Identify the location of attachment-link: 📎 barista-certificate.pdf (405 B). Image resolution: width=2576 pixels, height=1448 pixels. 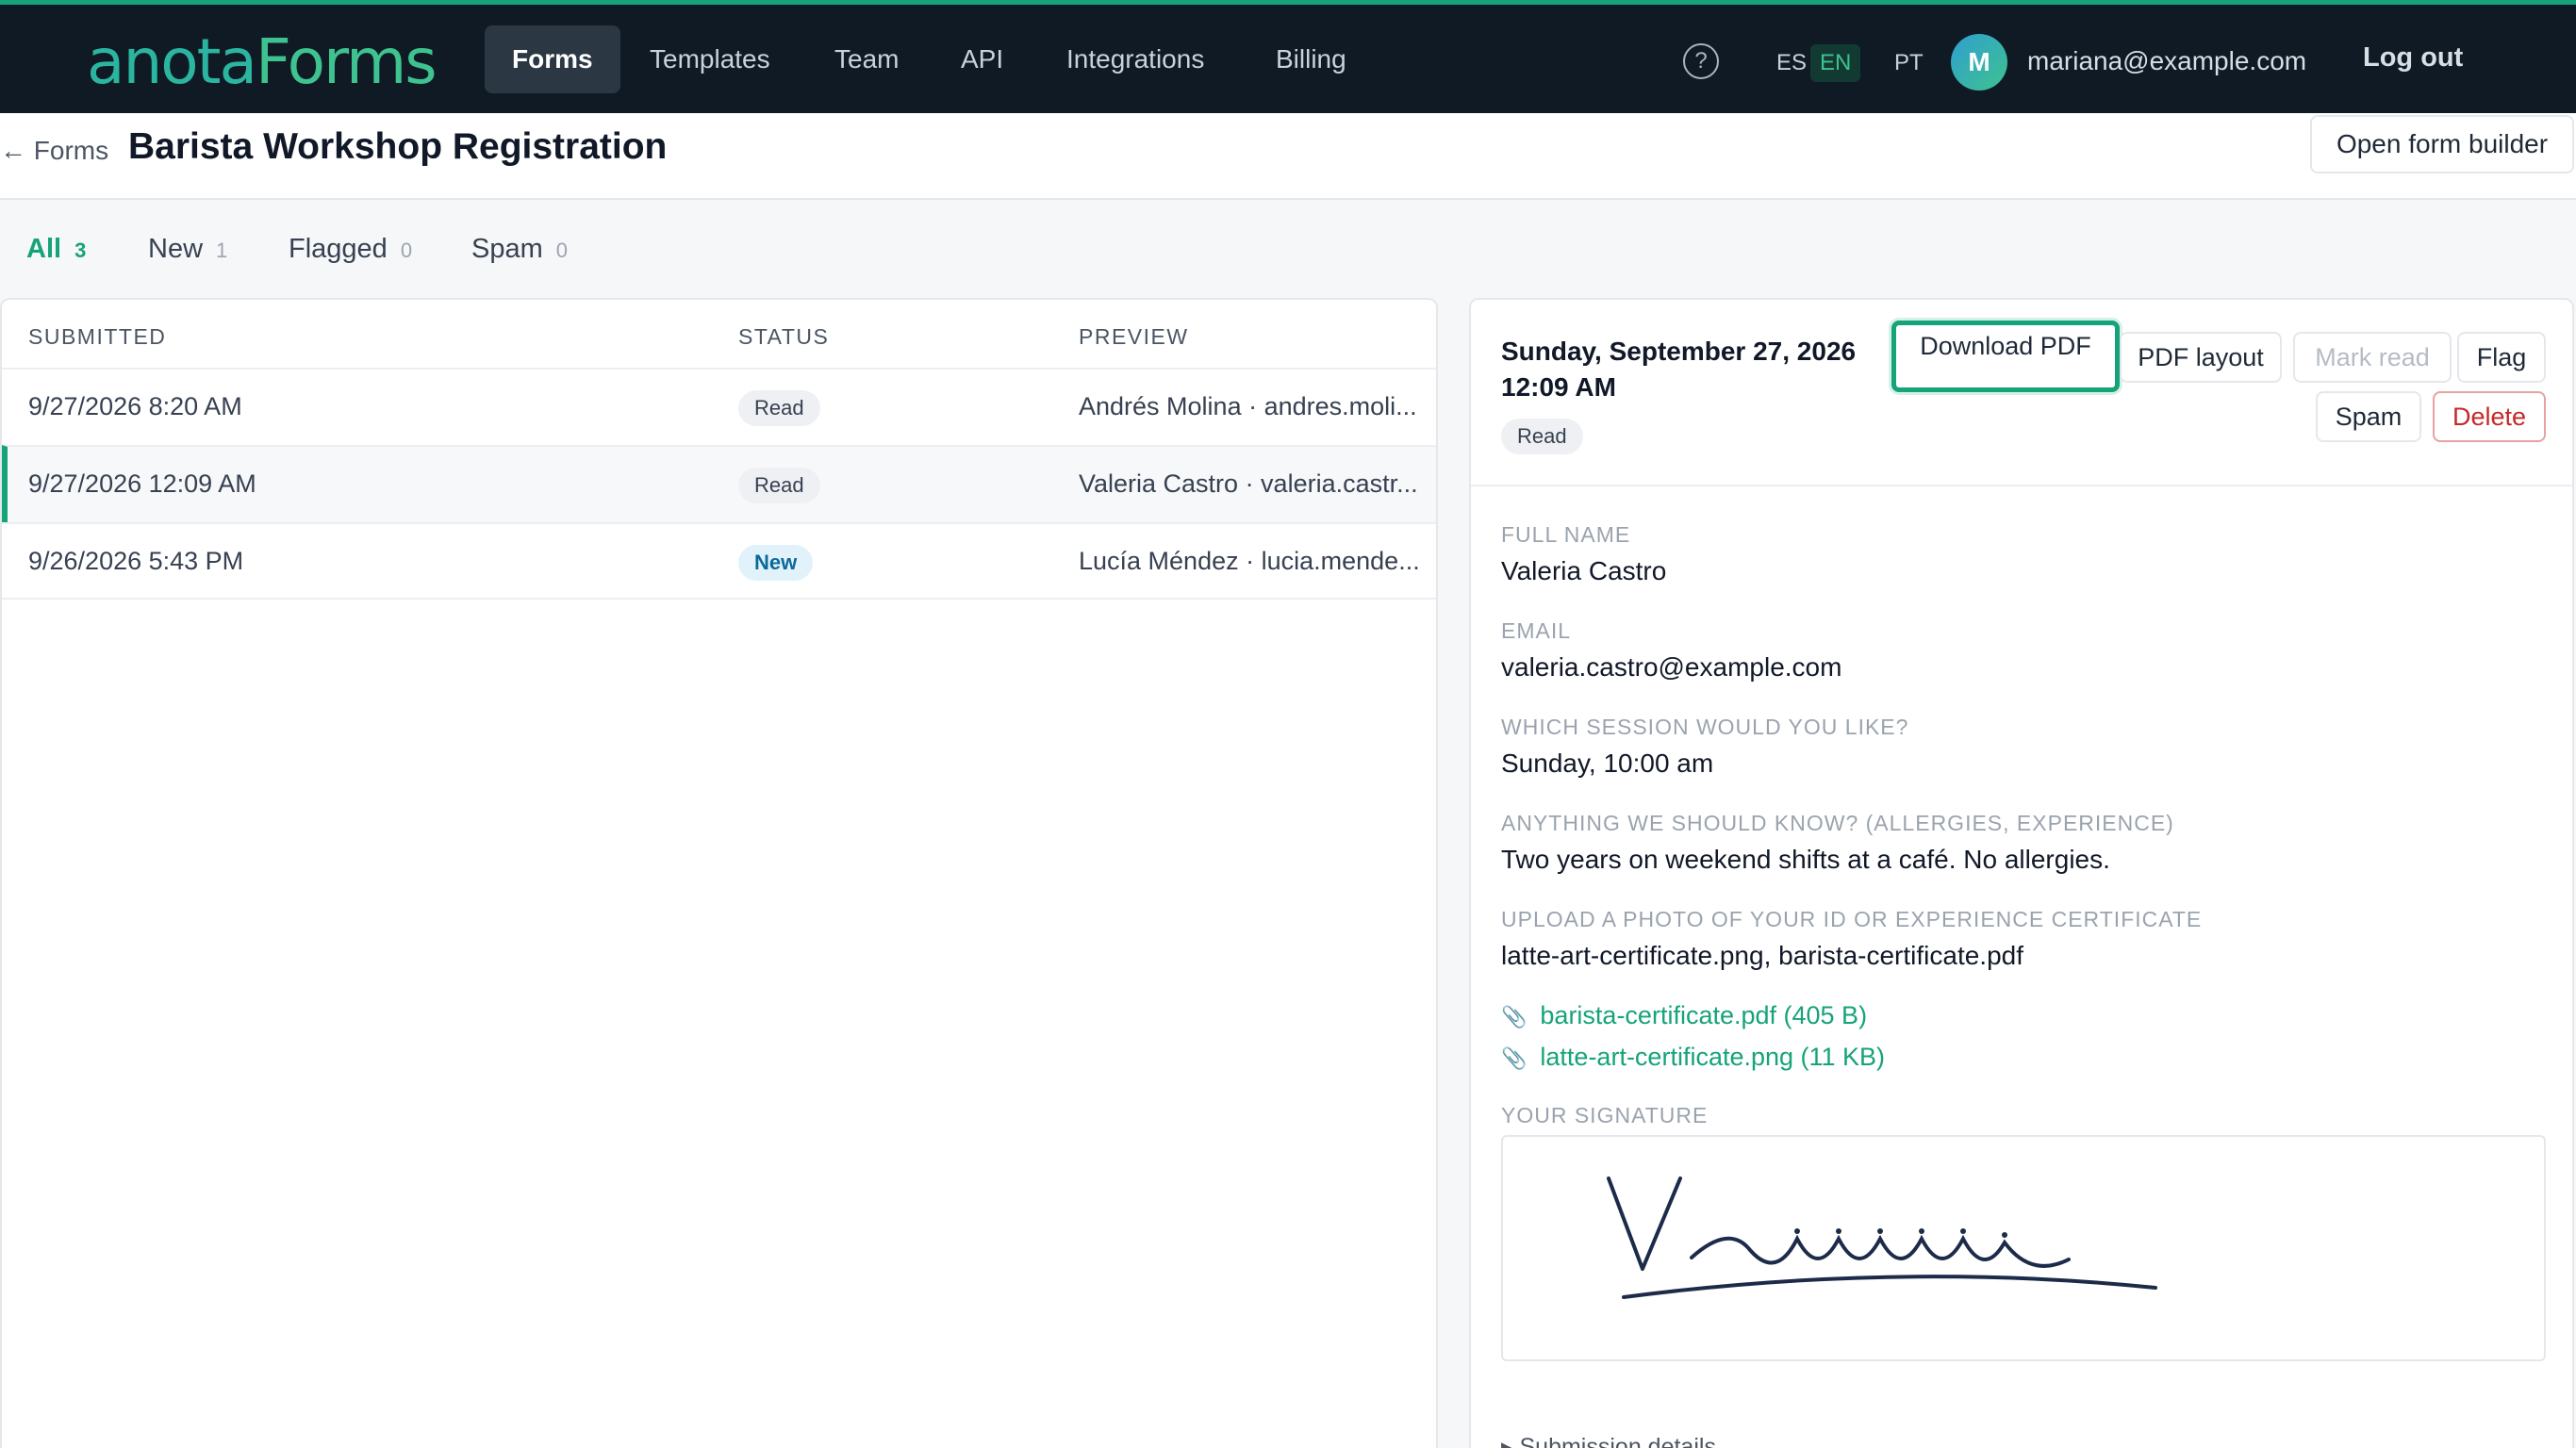
(1684, 1015).